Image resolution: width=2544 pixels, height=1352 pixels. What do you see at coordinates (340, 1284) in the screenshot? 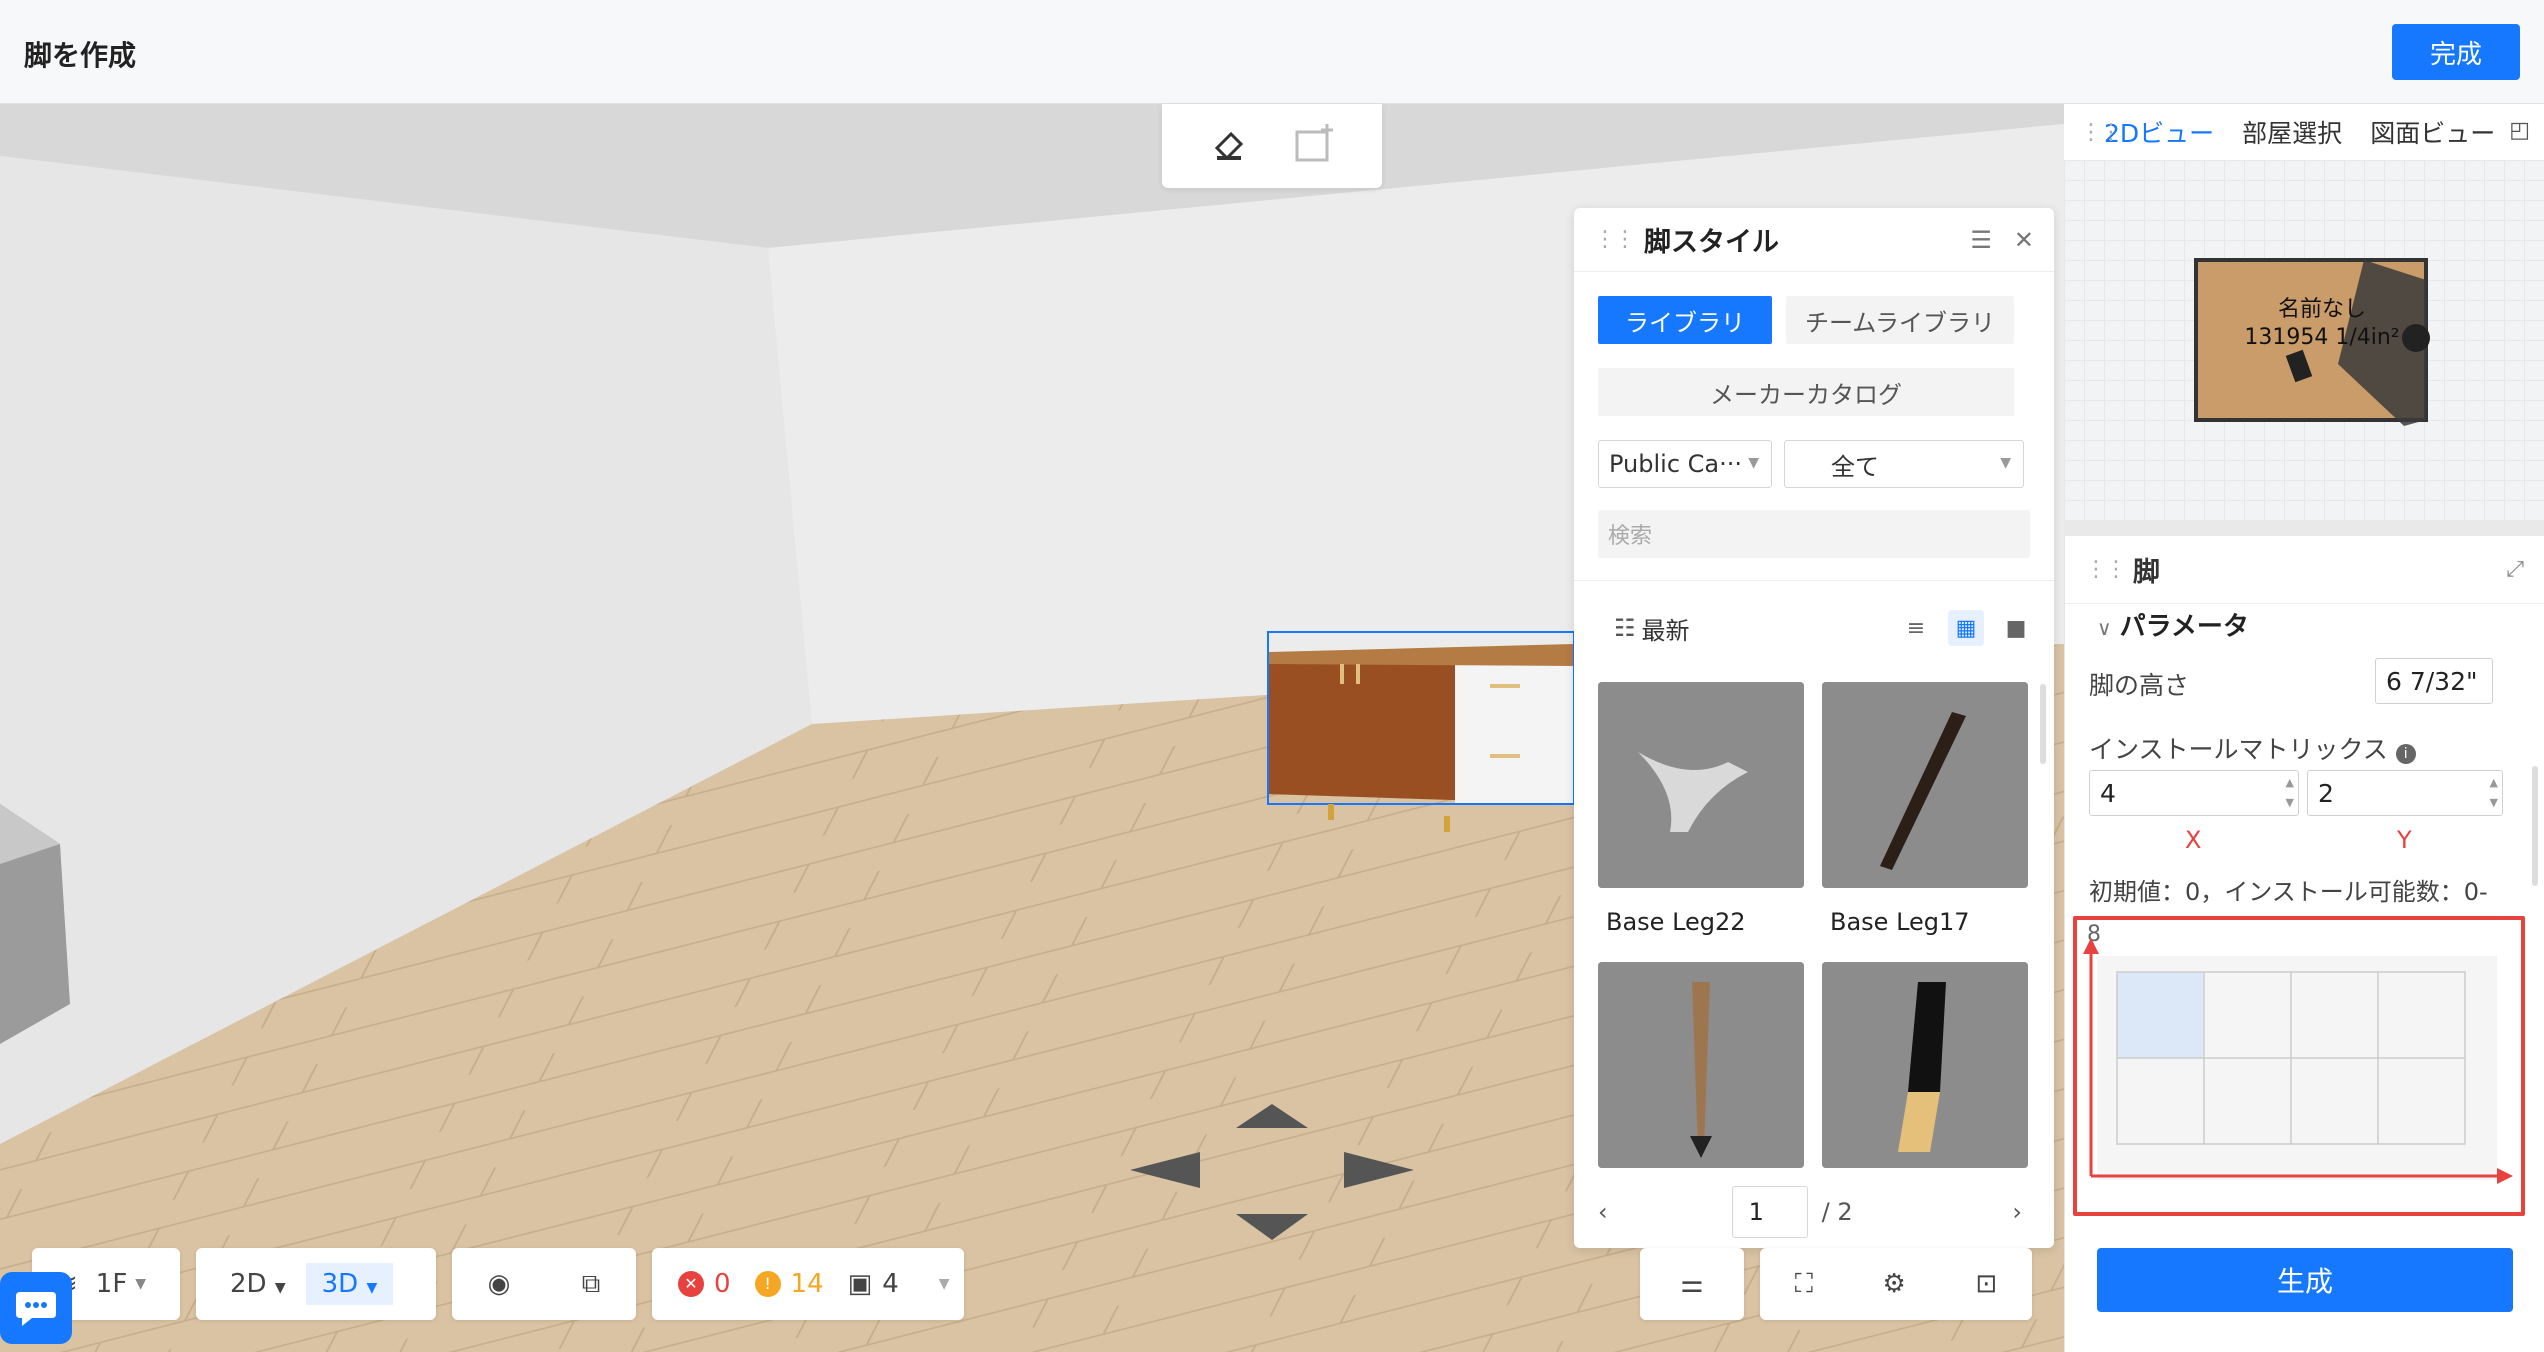
I see `view-3d-label: 3D` at bounding box center [340, 1284].